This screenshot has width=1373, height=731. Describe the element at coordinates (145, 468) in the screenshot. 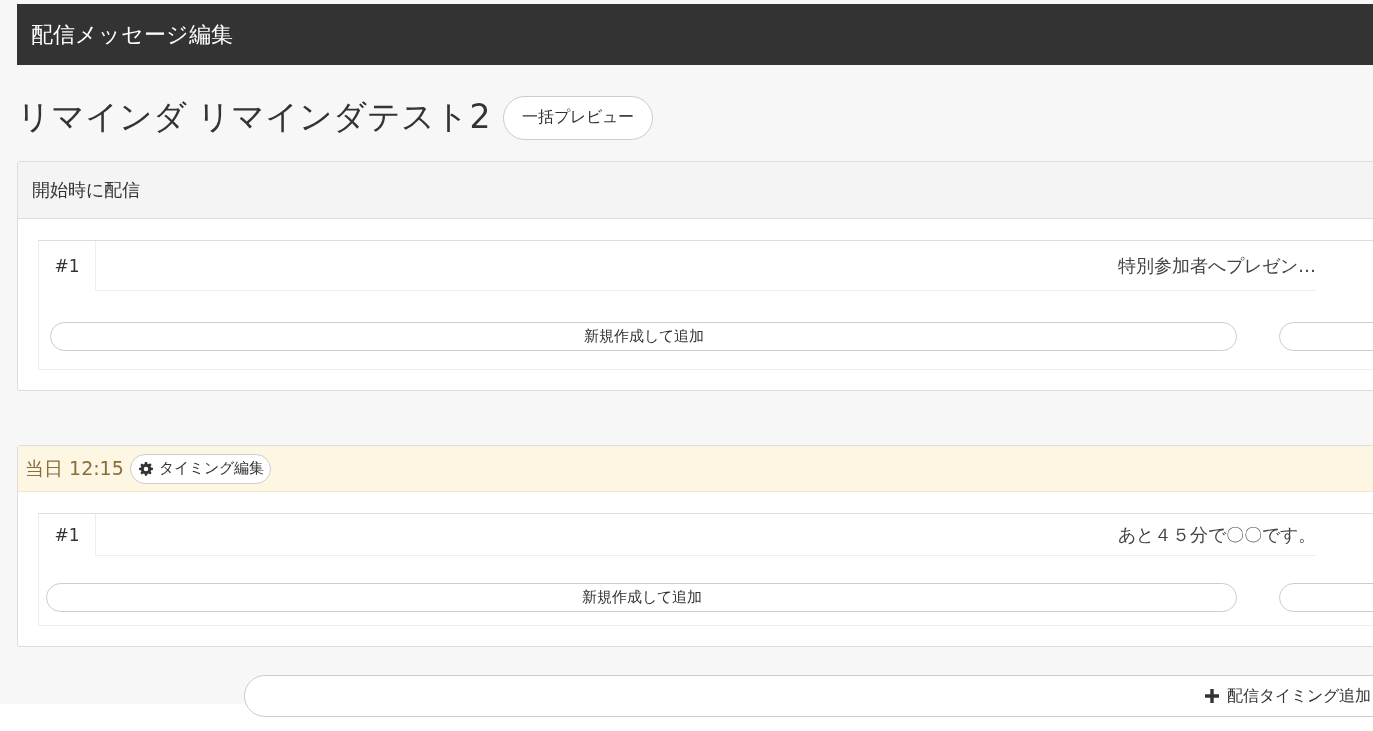

I see `gear-icon` at that location.